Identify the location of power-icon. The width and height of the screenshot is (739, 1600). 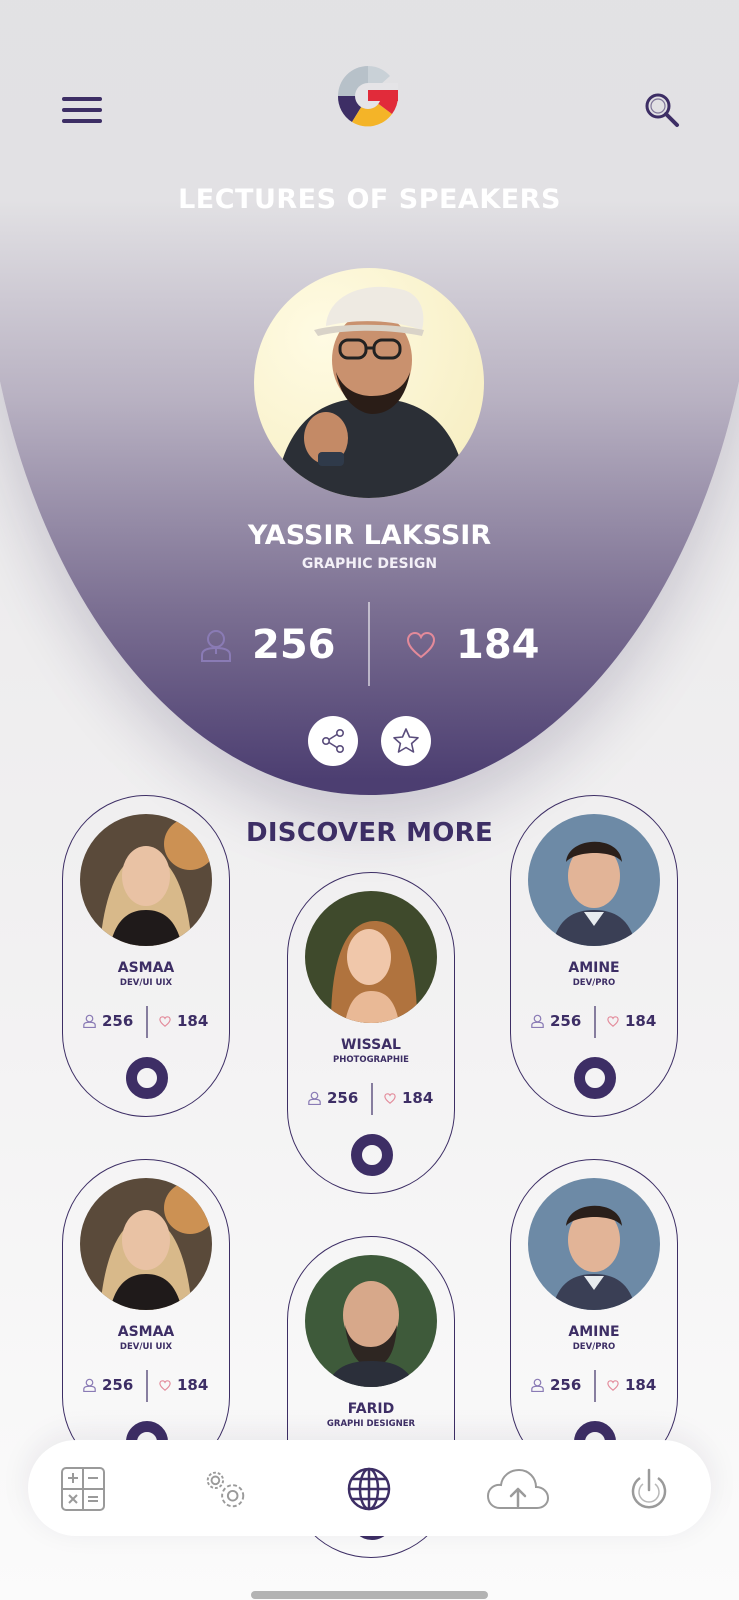
(649, 1488).